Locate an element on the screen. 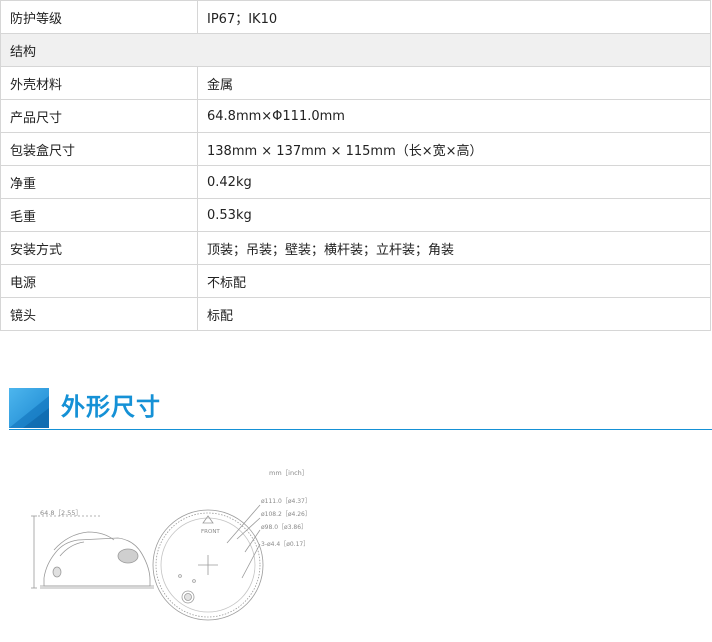  spec-row: 包装盒尺寸 138mm × 137mm × 115mm（长×宽×高） is located at coordinates (355, 149).